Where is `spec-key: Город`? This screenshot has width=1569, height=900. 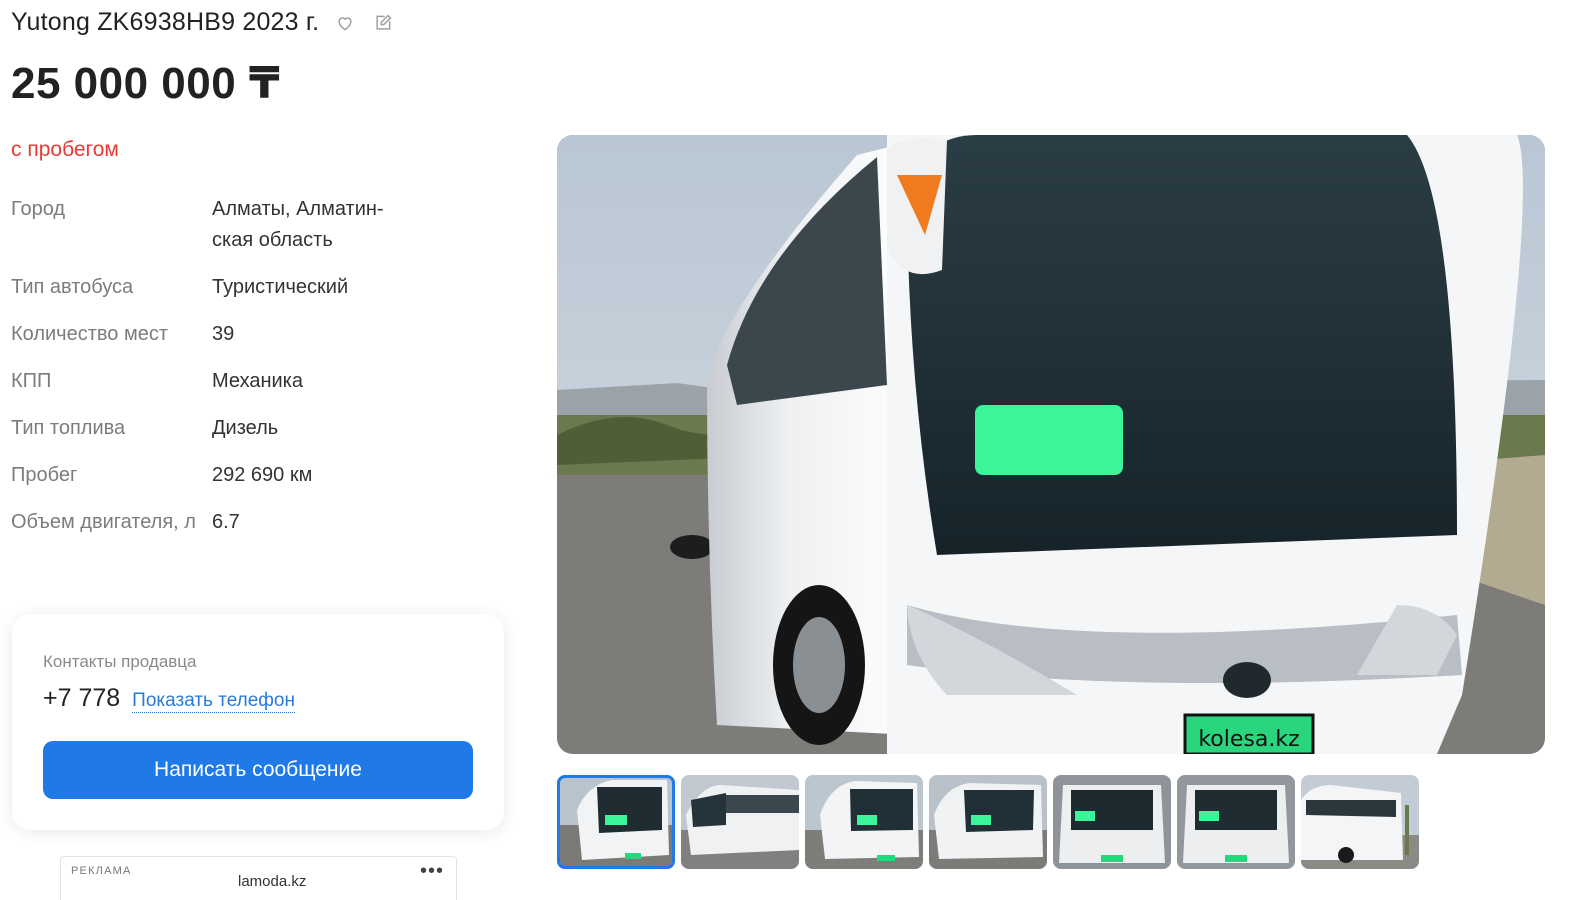
spec-key: Город is located at coordinates (38, 209).